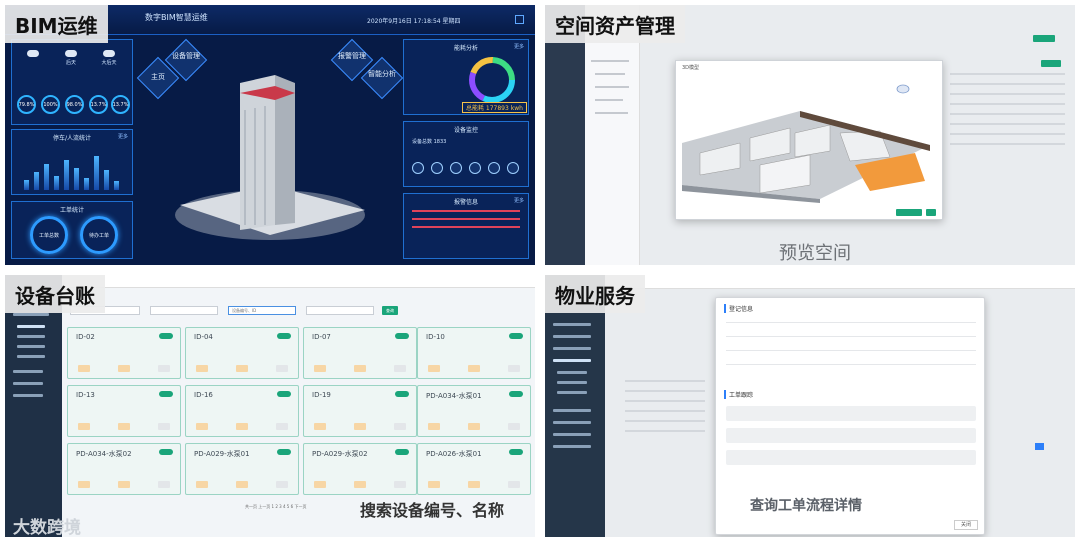  What do you see at coordinates (966, 525) in the screenshot?
I see `close-button: 关闭` at bounding box center [966, 525].